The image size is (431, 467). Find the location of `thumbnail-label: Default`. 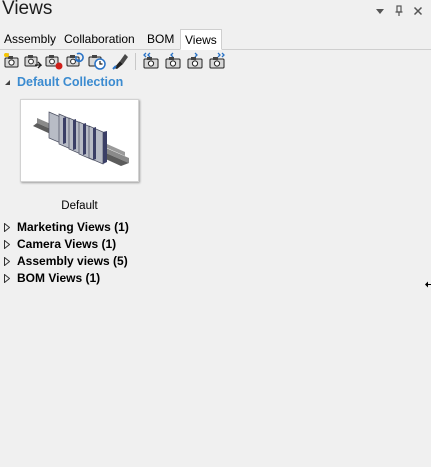

thumbnail-label: Default is located at coordinates (79, 206).